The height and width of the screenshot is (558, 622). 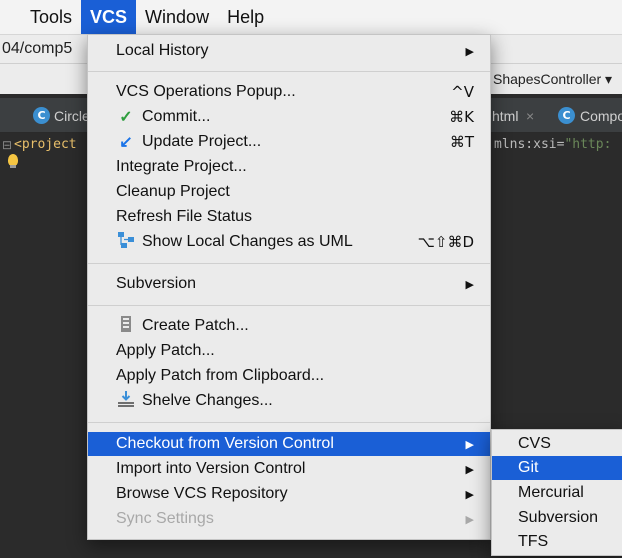 What do you see at coordinates (126, 117) in the screenshot?
I see `checkmark-icon: ✓` at bounding box center [126, 117].